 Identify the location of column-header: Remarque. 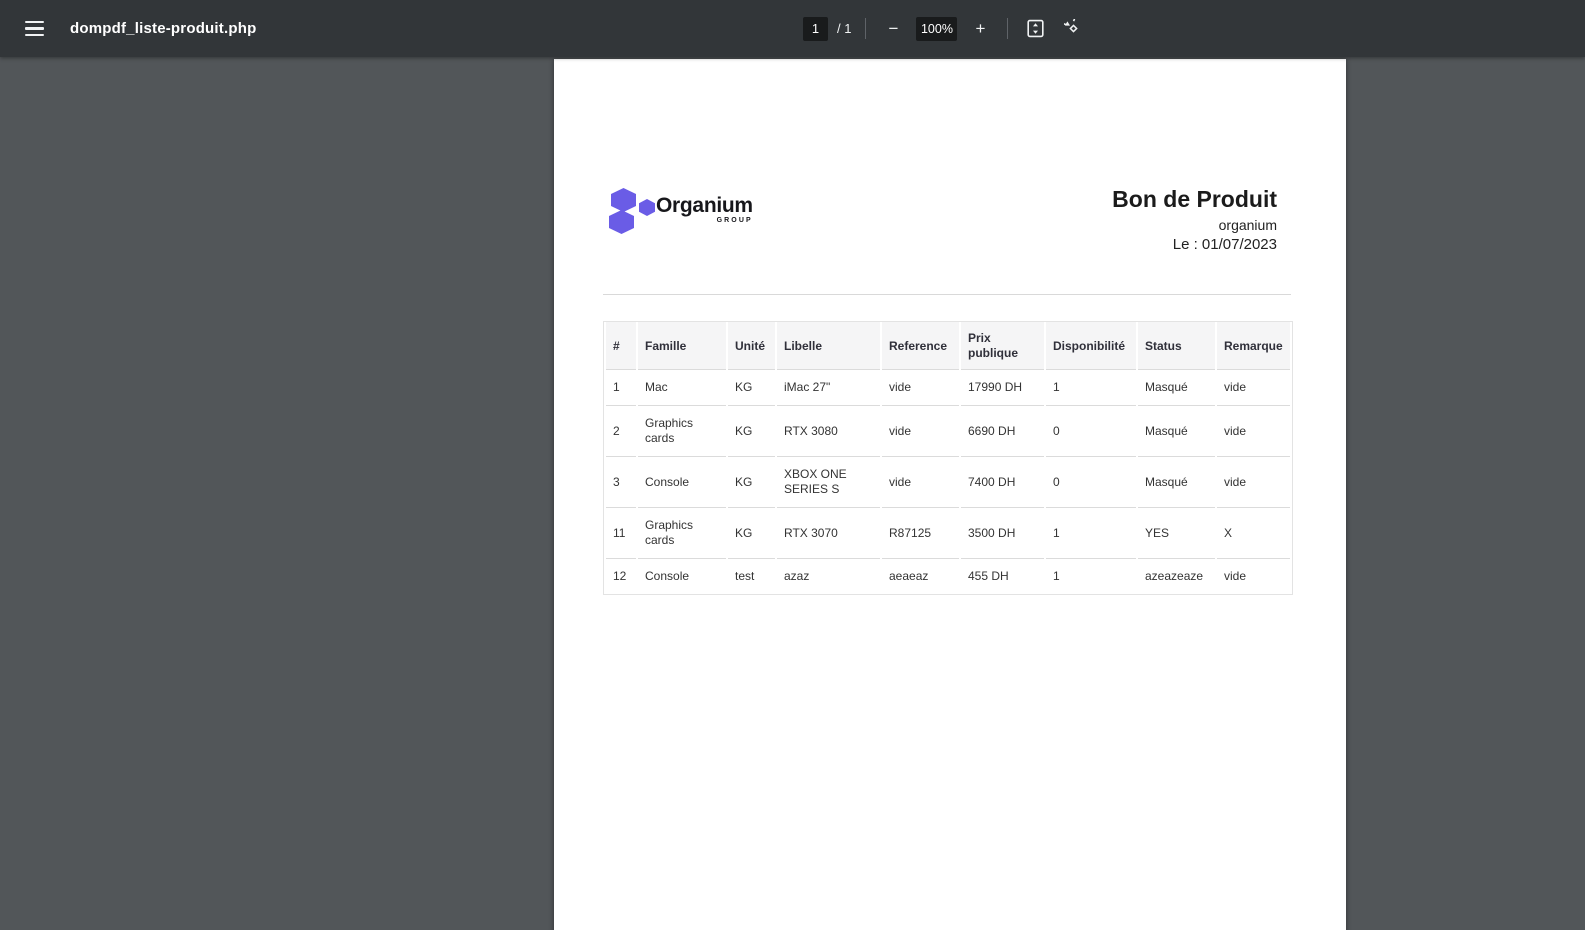
(1253, 346).